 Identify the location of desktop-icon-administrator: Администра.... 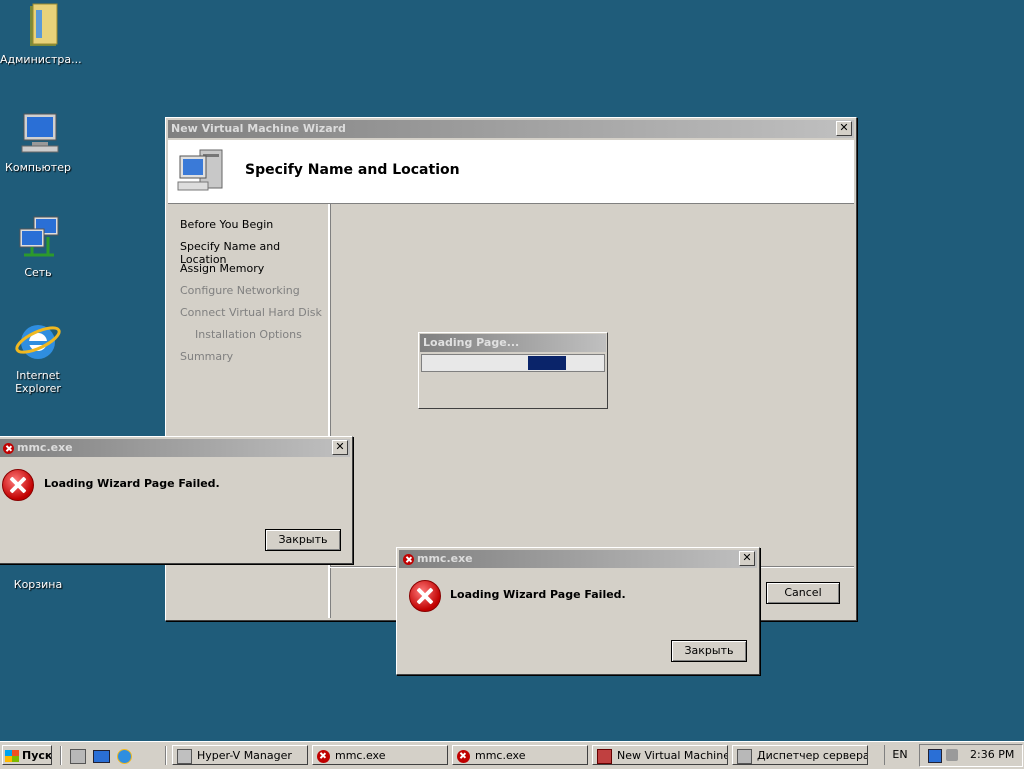
(41, 34).